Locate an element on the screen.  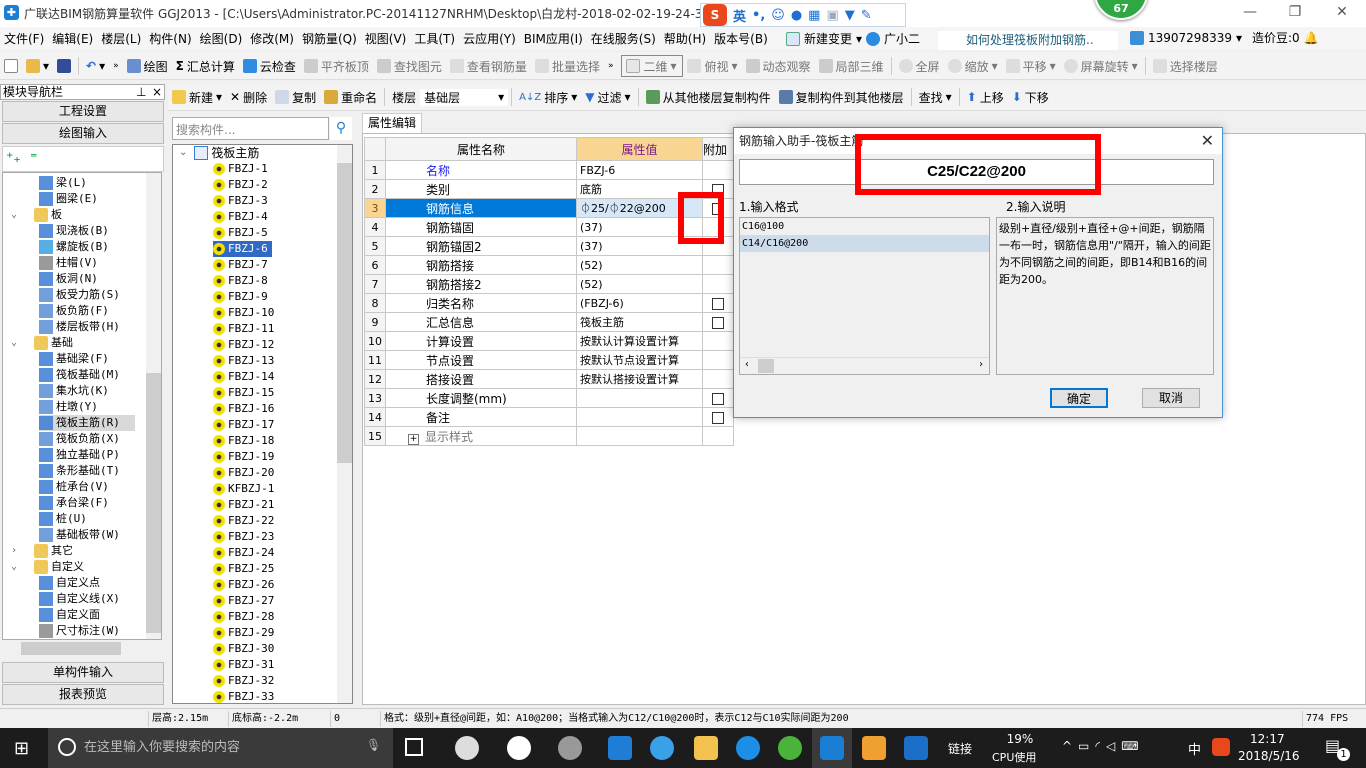
microphone-icon: ● is located at coordinates (796, 15).